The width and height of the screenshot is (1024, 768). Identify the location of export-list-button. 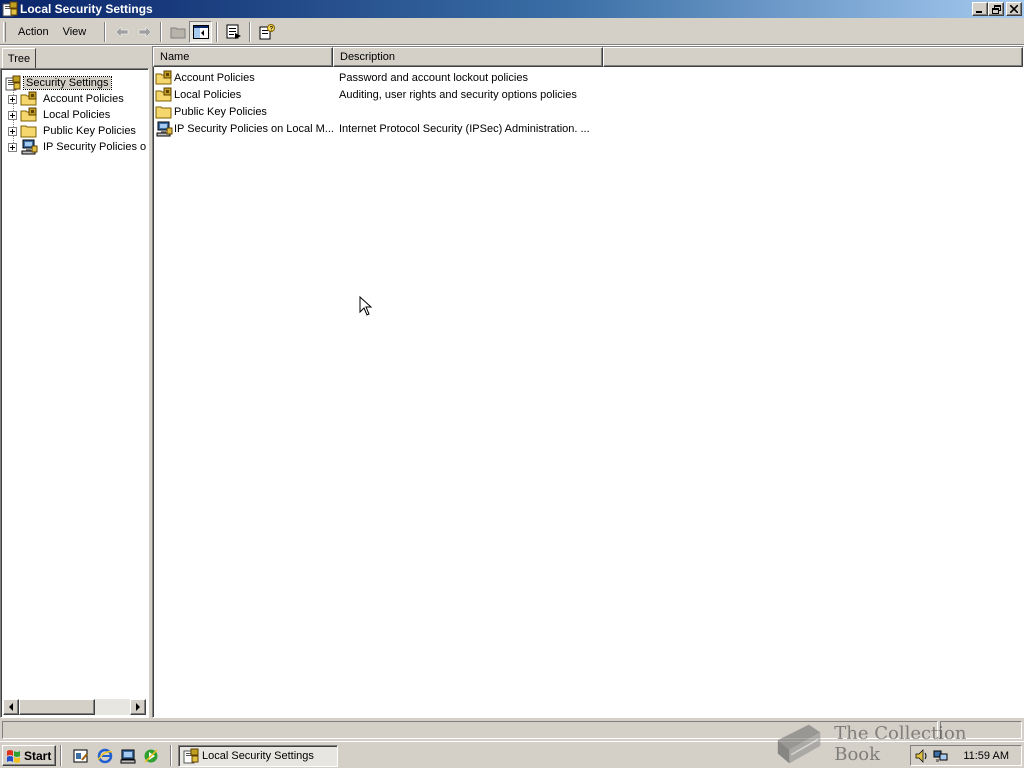
(233, 32).